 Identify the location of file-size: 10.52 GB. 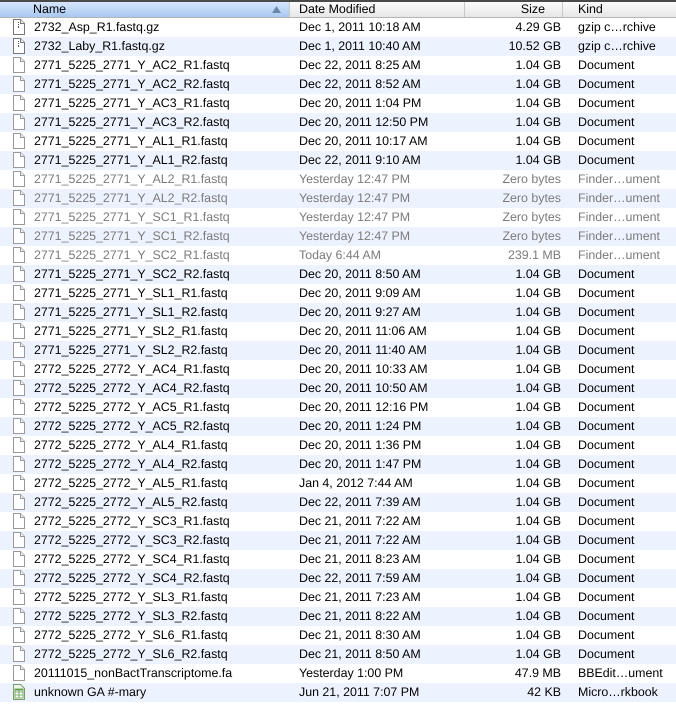
(535, 47).